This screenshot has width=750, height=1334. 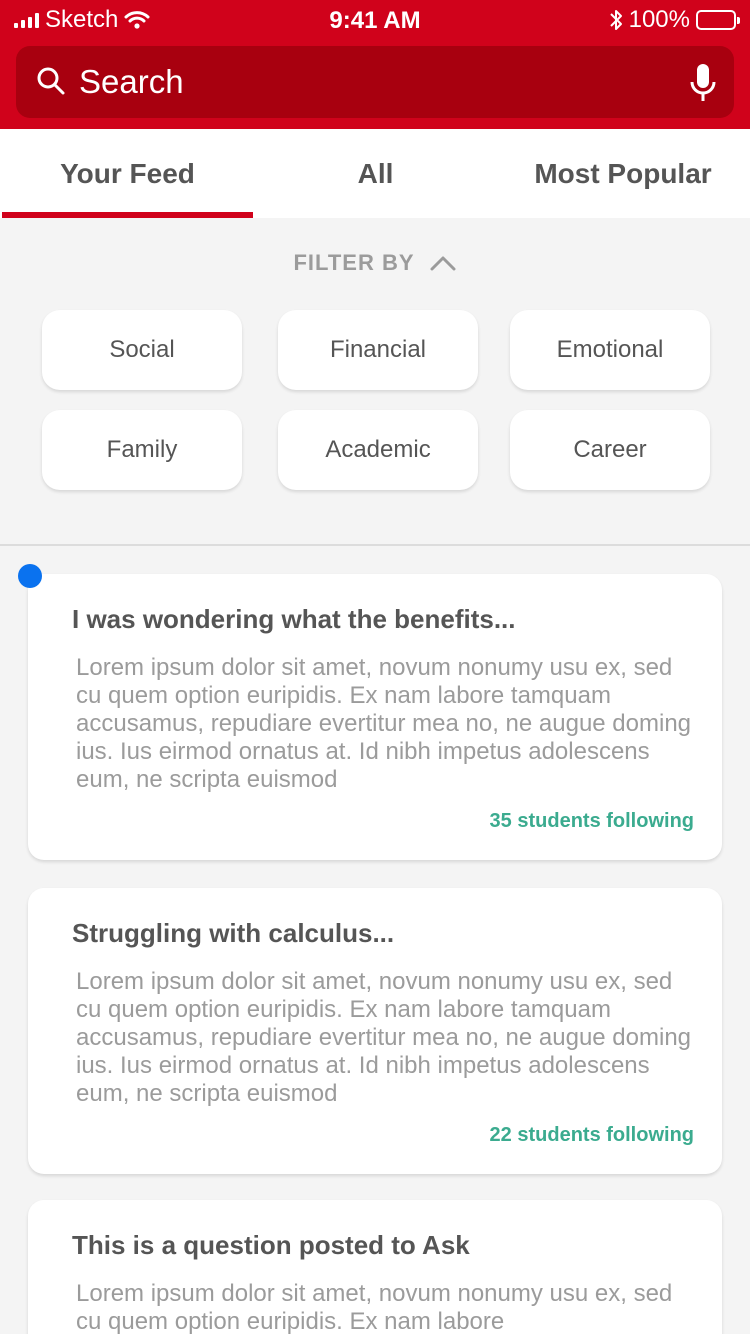 I want to click on followers-count: 35 students following, so click(x=591, y=821).